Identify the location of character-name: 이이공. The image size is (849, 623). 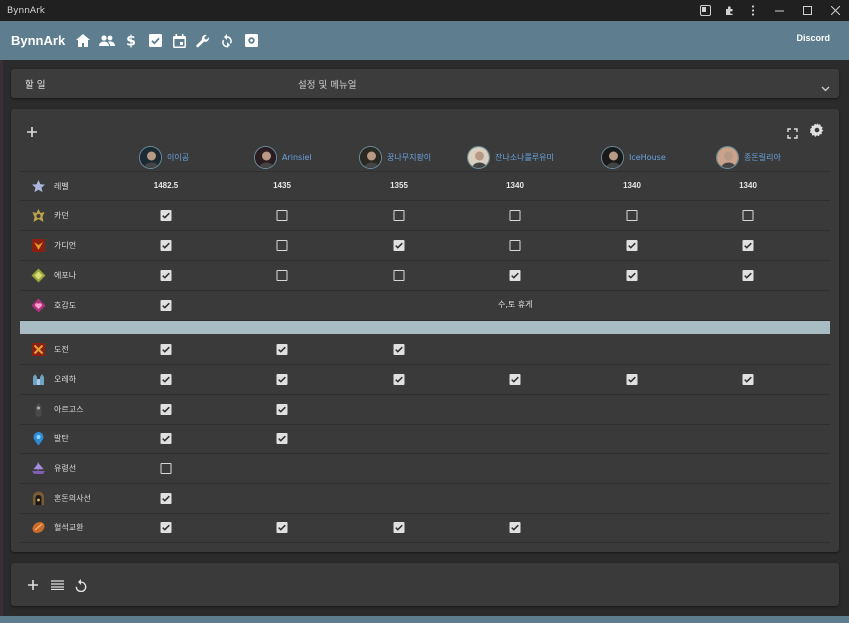
(178, 157).